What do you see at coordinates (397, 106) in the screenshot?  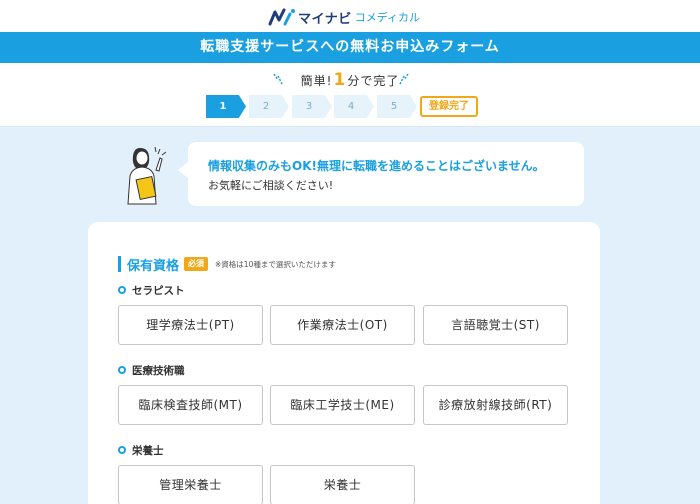 I see `step-5: 5` at bounding box center [397, 106].